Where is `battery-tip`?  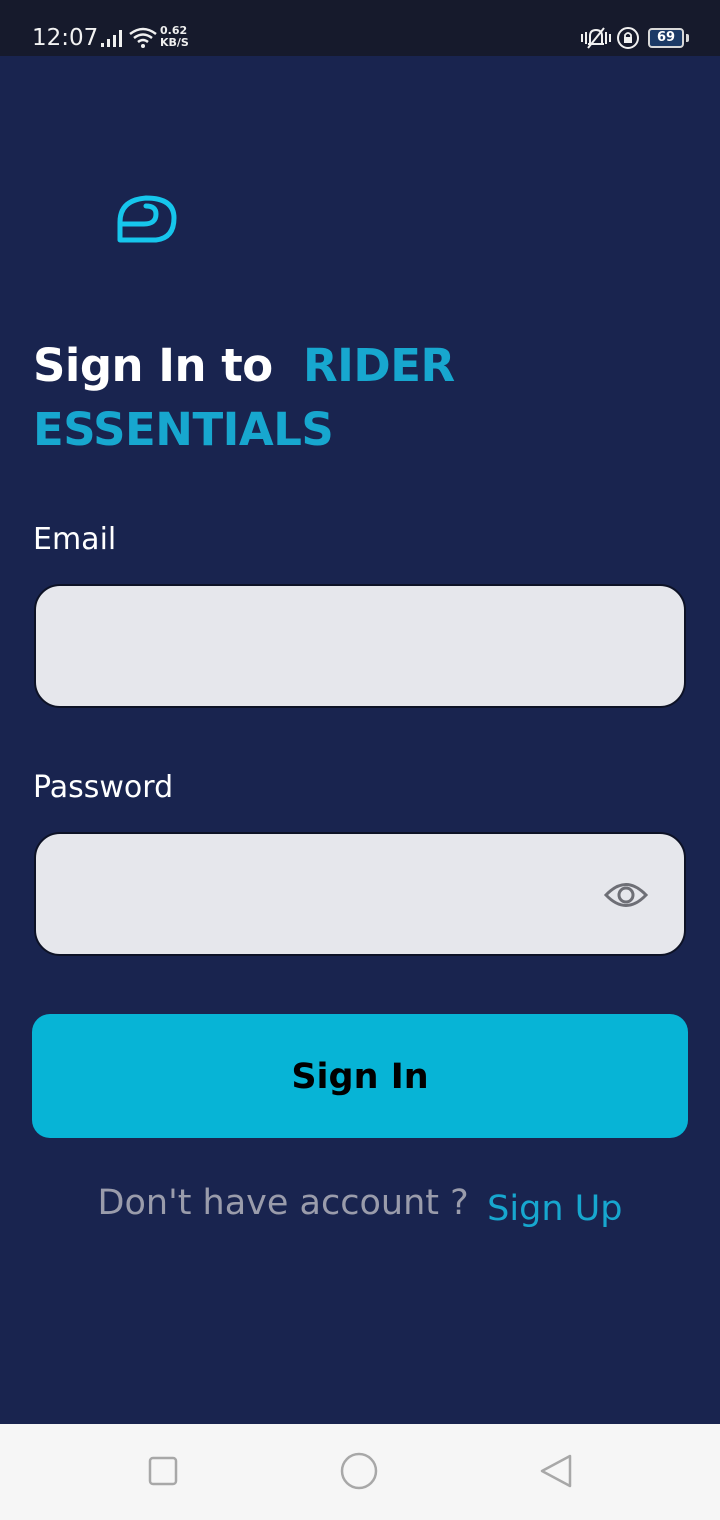 battery-tip is located at coordinates (687, 38).